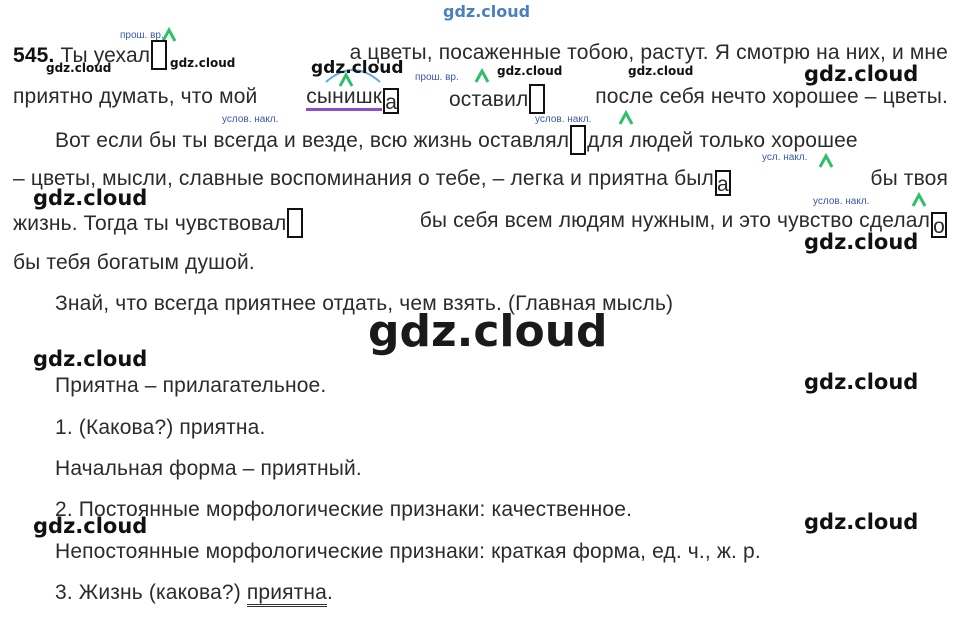 This screenshot has height=621, width=963. What do you see at coordinates (939, 225) in the screenshot?
I see `ending-box: о` at bounding box center [939, 225].